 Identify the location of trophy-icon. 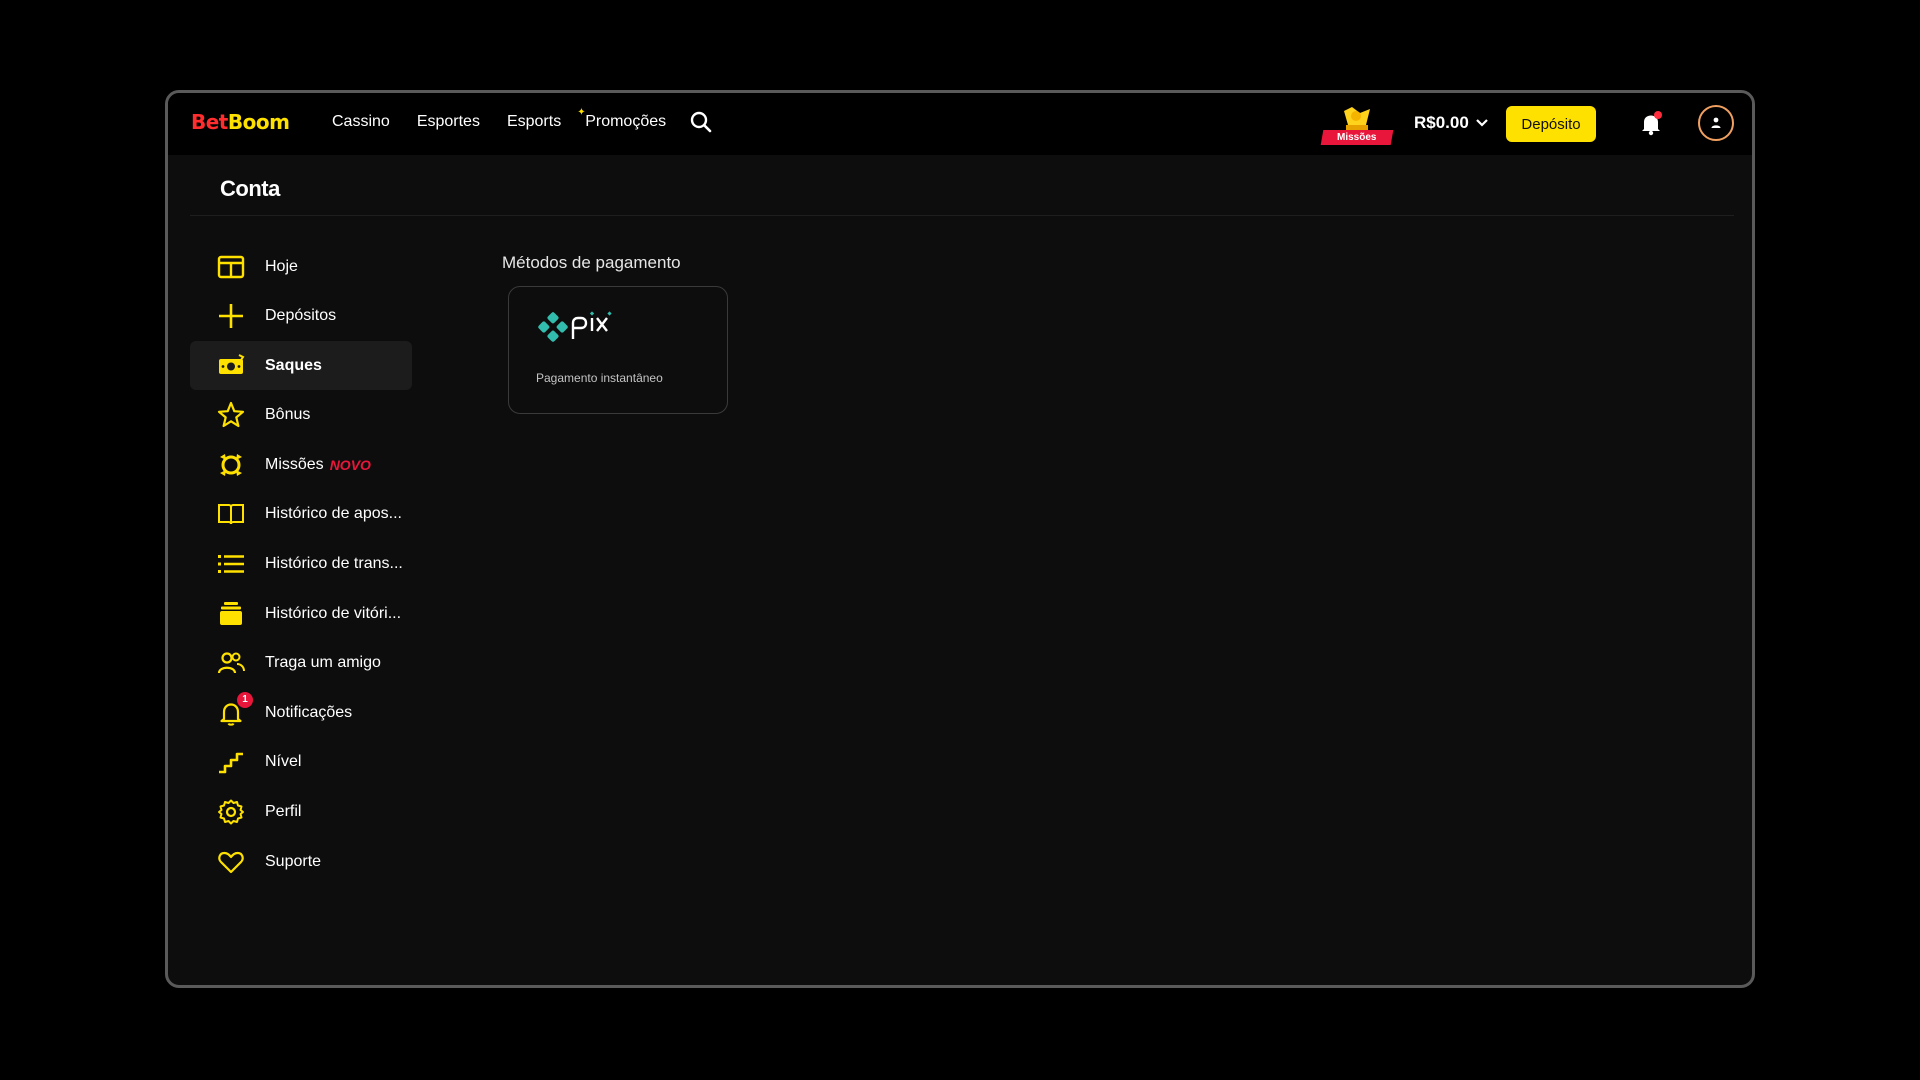
(1357, 118).